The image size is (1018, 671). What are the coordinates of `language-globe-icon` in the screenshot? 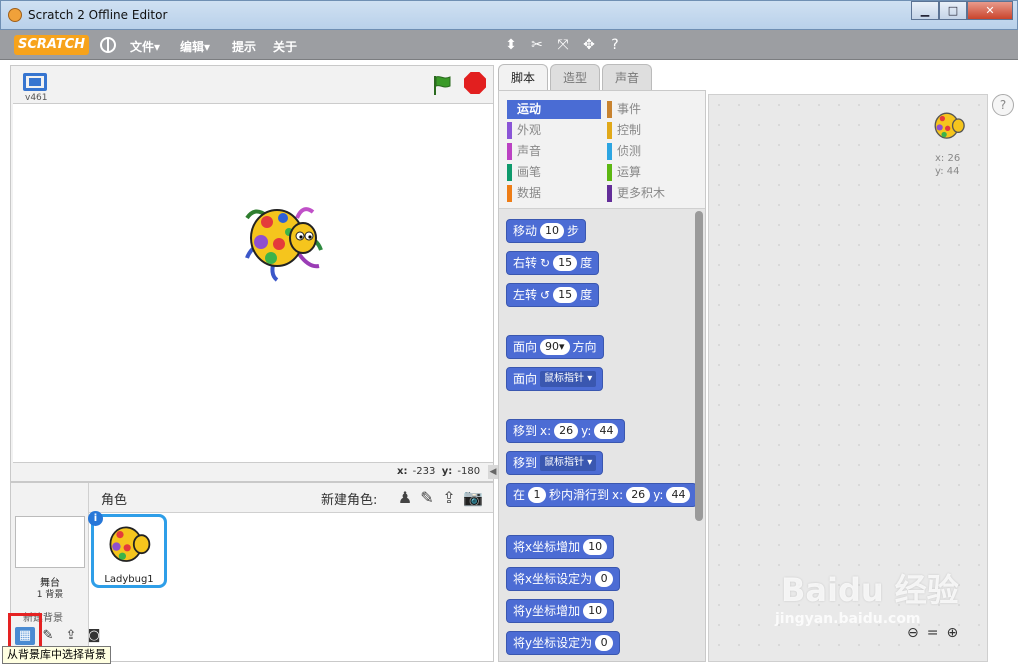 It's located at (108, 45).